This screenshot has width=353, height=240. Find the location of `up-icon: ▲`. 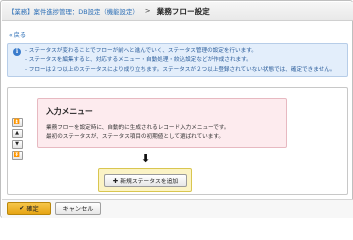

up-icon: ▲ is located at coordinates (17, 133).